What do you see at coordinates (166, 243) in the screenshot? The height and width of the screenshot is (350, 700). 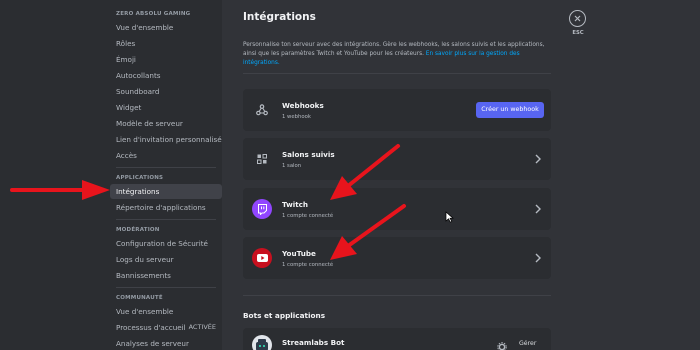 I see `sidebar-item-safety-setup: Configuration de Sécurité` at bounding box center [166, 243].